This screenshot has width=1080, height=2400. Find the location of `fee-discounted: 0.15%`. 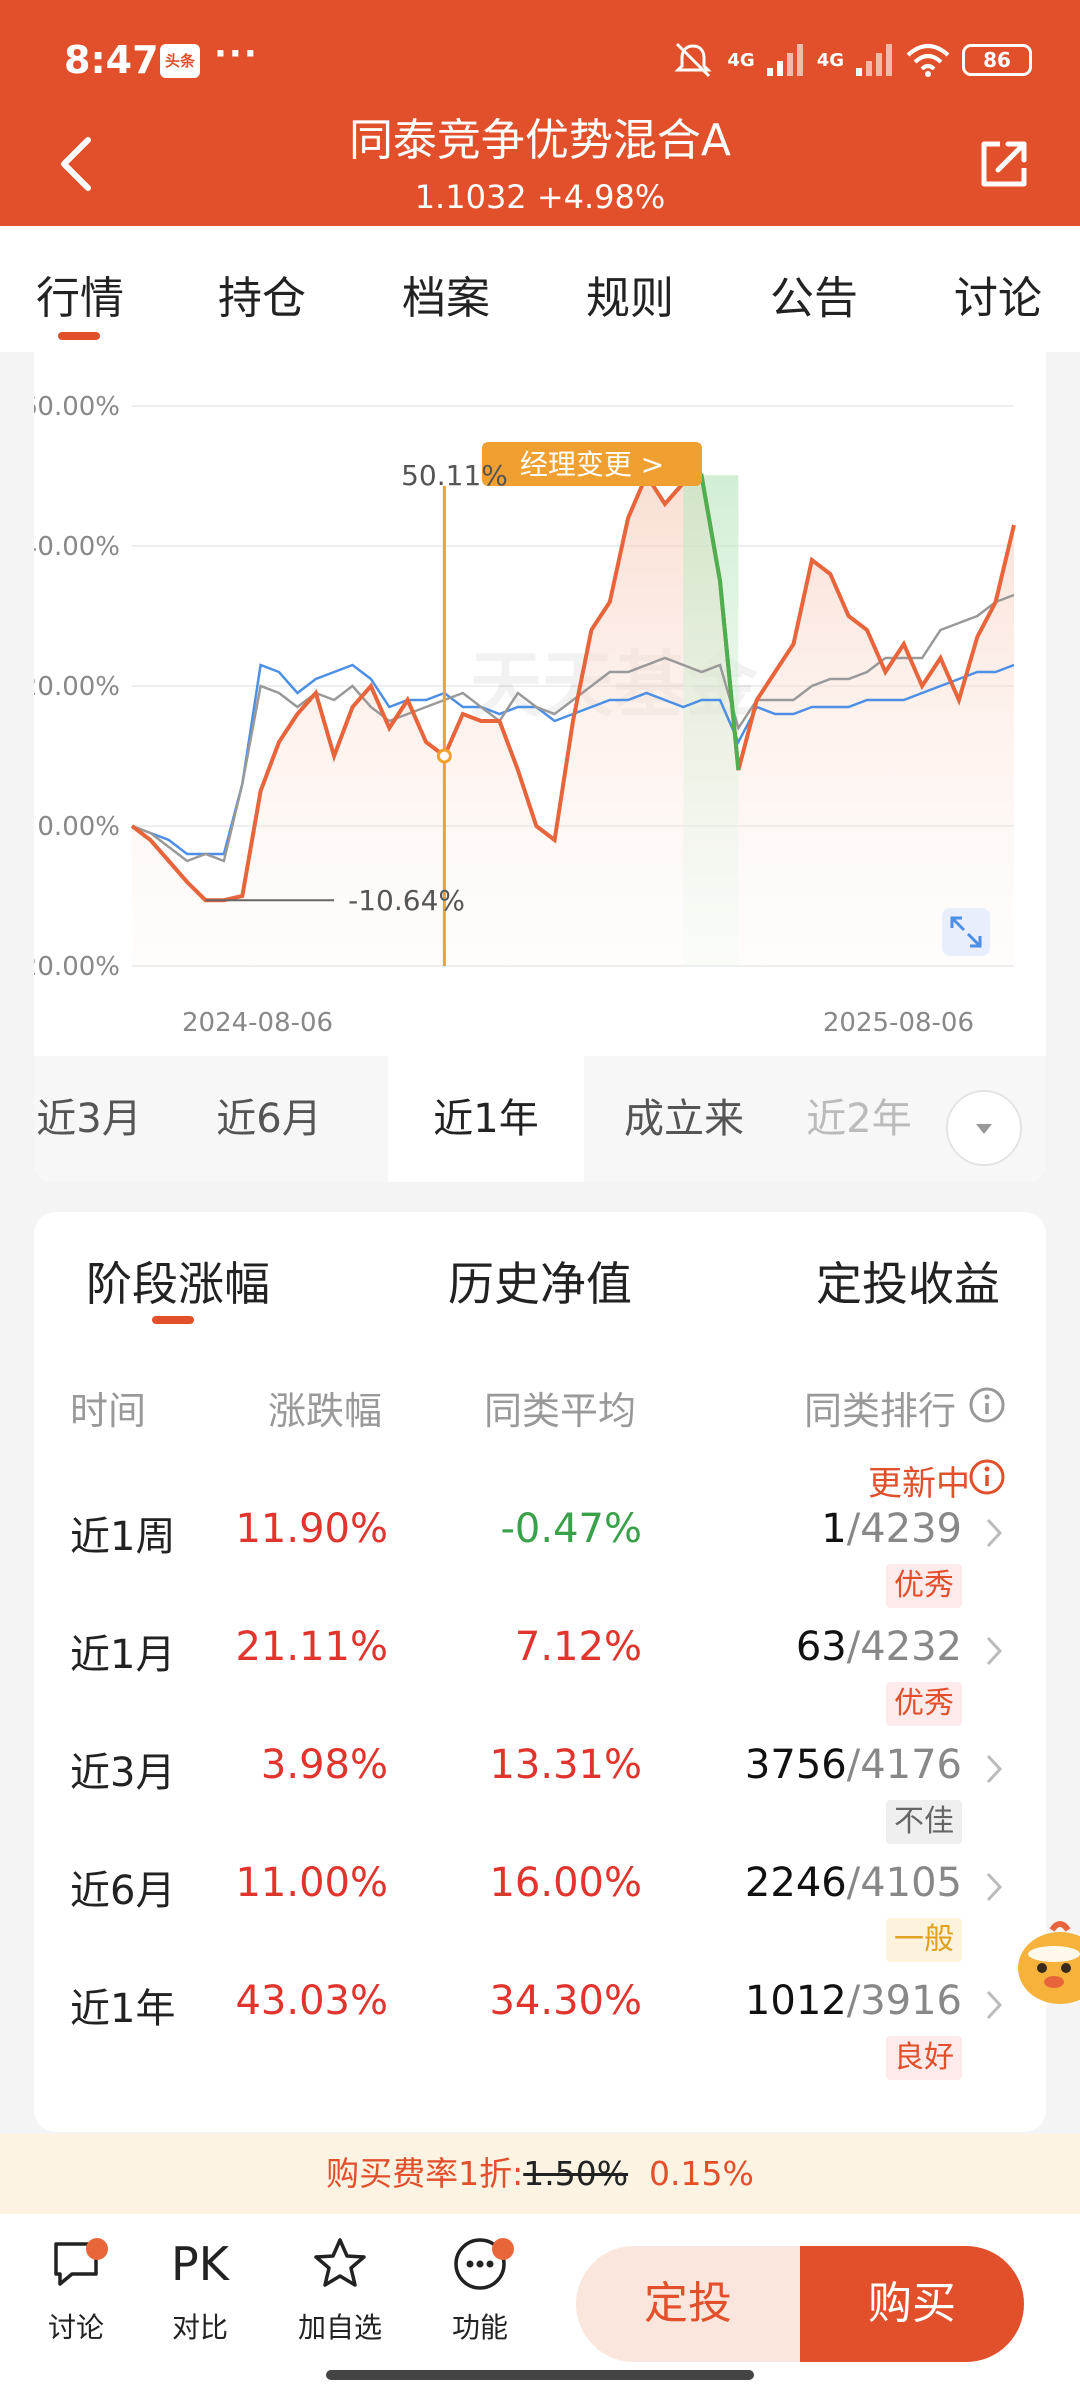

fee-discounted: 0.15% is located at coordinates (701, 2173).